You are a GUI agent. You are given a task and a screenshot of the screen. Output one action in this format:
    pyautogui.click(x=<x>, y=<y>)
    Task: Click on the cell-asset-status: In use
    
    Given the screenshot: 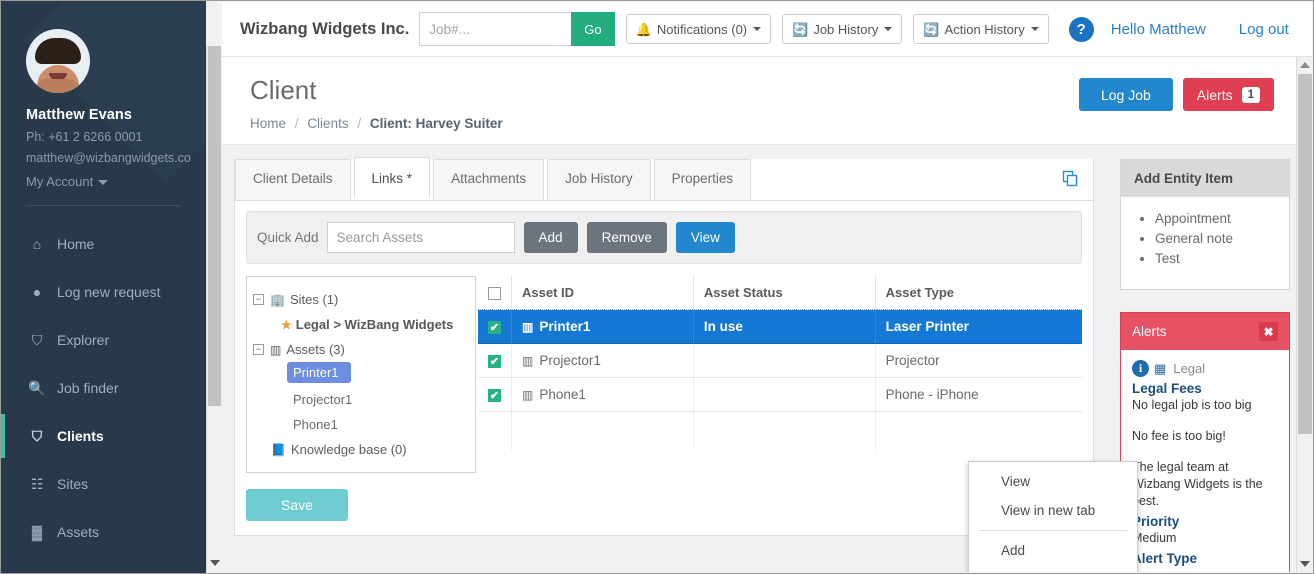 What is the action you would take?
    pyautogui.click(x=784, y=327)
    